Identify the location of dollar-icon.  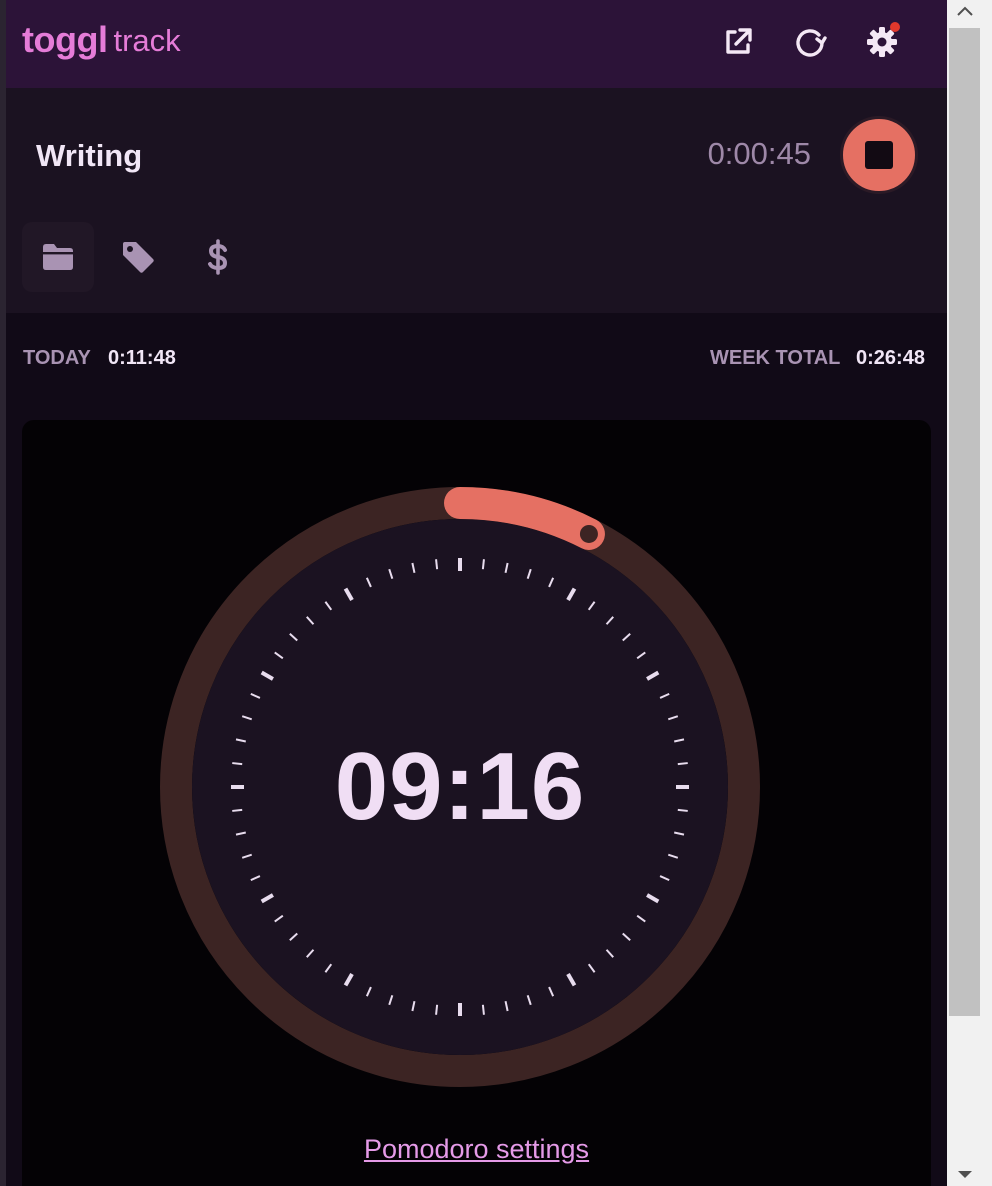
(218, 257).